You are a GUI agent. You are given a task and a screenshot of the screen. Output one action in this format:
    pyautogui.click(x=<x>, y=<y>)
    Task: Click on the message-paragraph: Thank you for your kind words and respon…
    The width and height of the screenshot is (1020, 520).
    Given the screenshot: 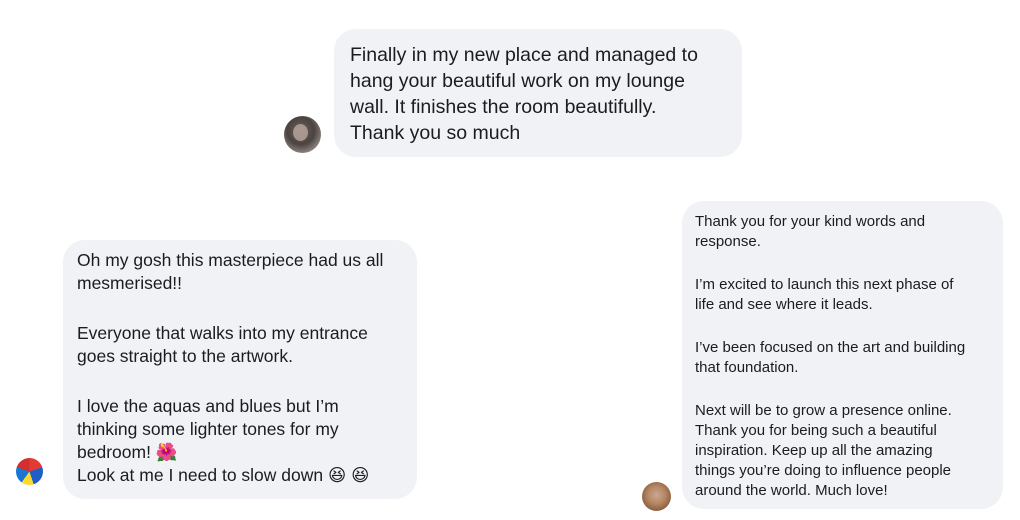 What is the action you would take?
    pyautogui.click(x=810, y=231)
    